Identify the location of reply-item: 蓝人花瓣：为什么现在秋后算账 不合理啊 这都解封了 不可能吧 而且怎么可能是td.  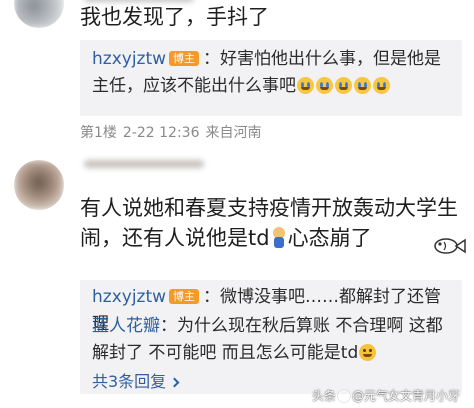
(273, 340).